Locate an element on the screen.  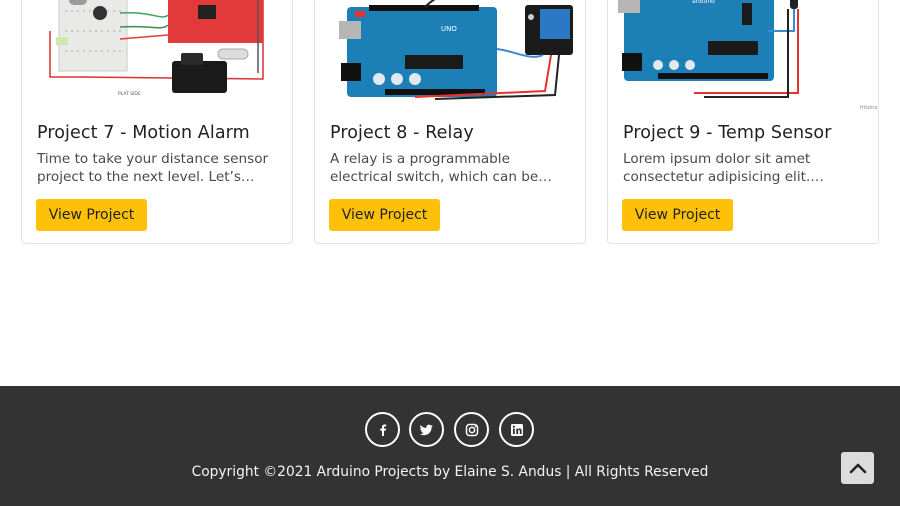
project-title: Project 8 - Relay is located at coordinates (402, 133).